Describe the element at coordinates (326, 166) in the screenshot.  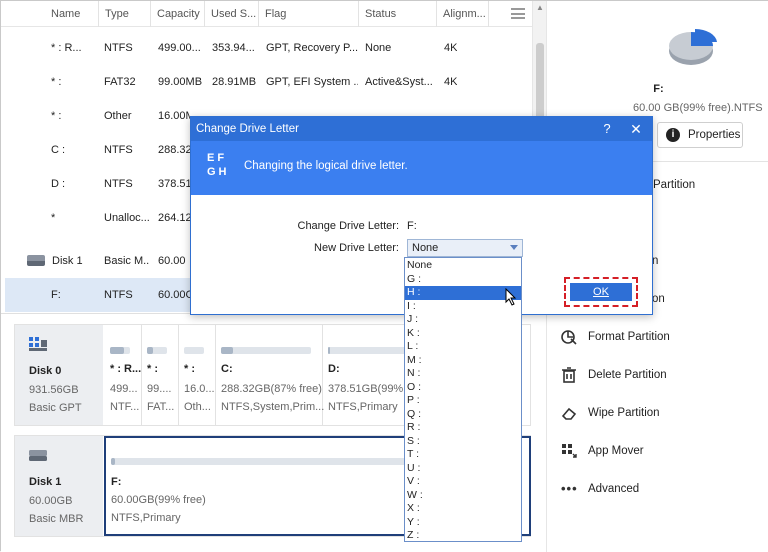
I see `banner-text: Changing the logical drive letter.` at that location.